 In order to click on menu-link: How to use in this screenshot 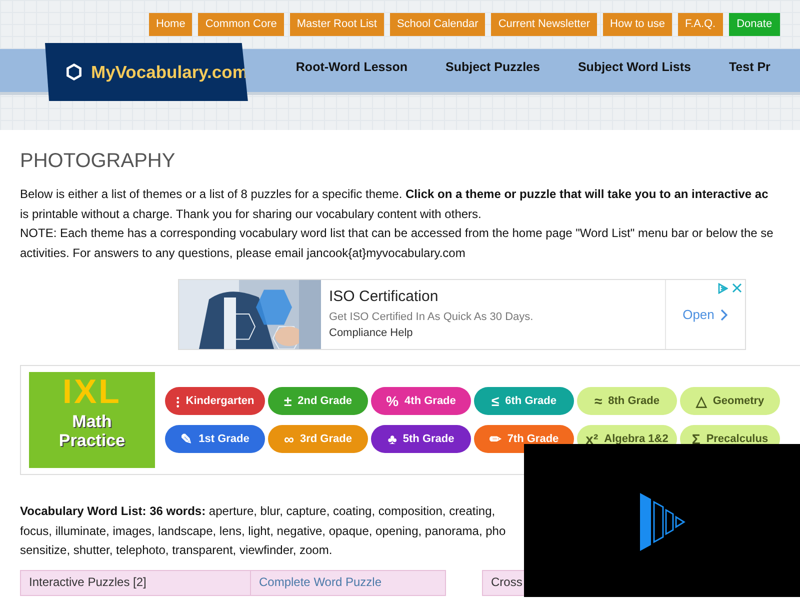, I will do `click(637, 24)`.